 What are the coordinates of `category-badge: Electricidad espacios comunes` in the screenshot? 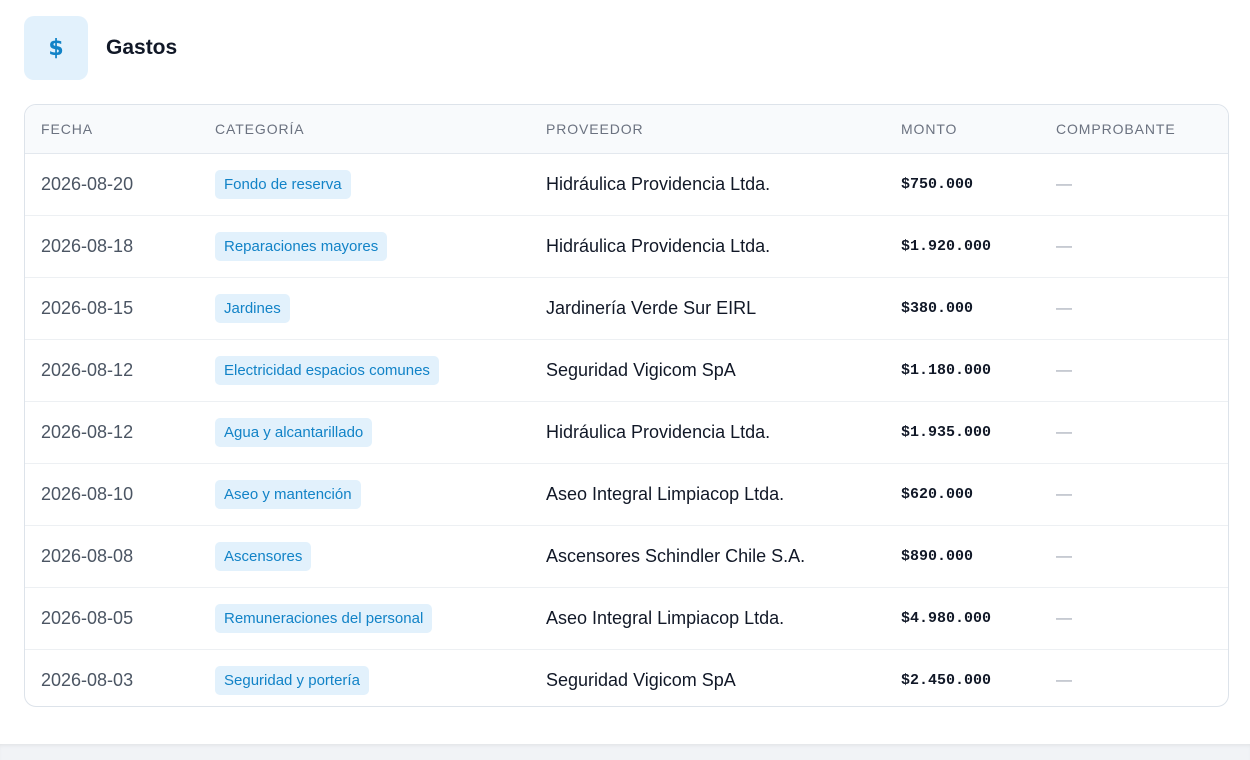 It's located at (327, 370).